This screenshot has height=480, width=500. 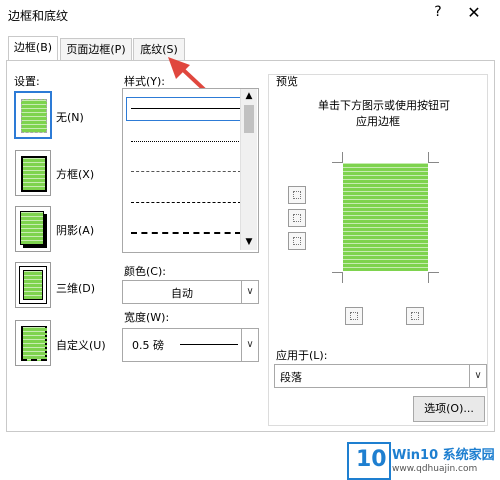 What do you see at coordinates (371, 459) in the screenshot?
I see `logo-badge-text: 10` at bounding box center [371, 459].